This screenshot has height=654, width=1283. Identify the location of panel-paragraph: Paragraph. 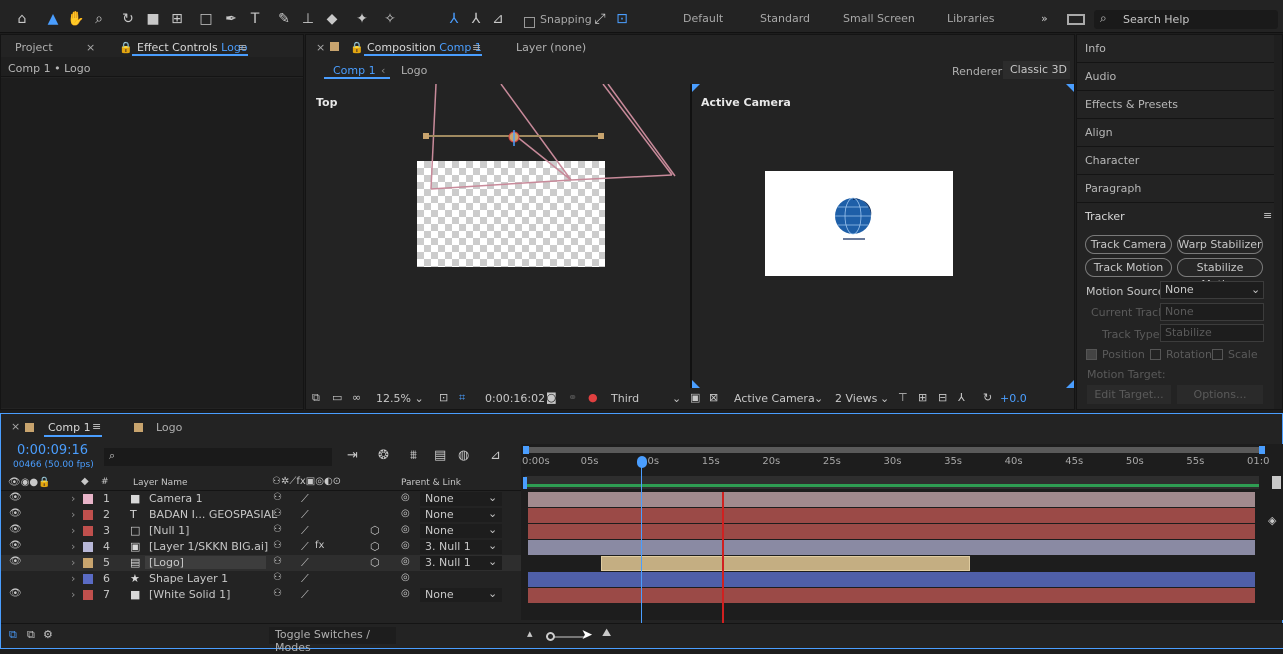
(1179, 189).